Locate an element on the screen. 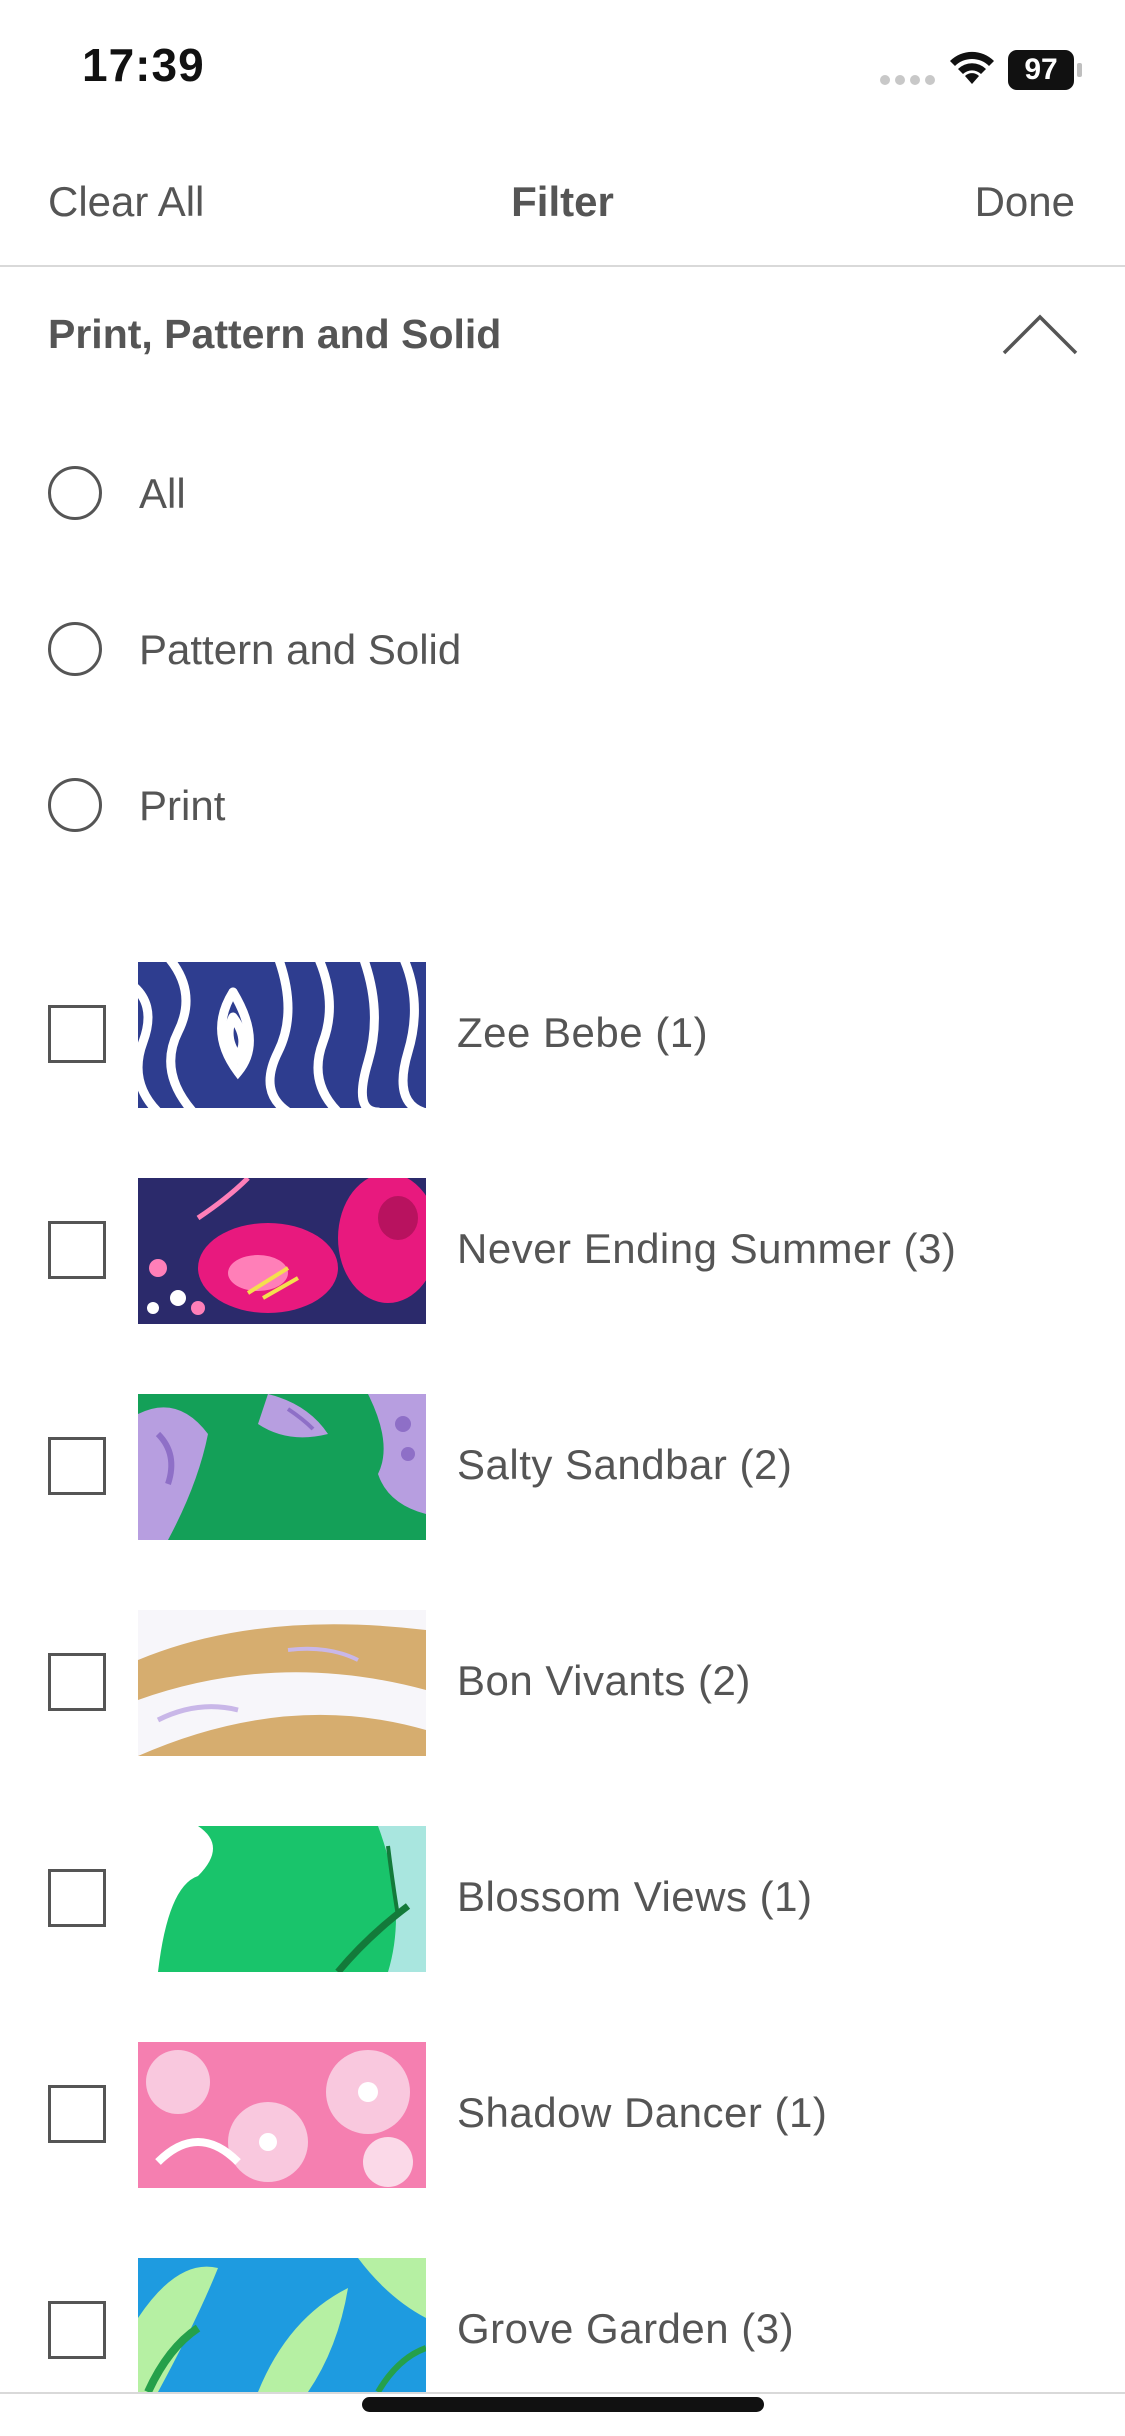 The width and height of the screenshot is (1125, 2436). clear-all-button: Clear All is located at coordinates (126, 202).